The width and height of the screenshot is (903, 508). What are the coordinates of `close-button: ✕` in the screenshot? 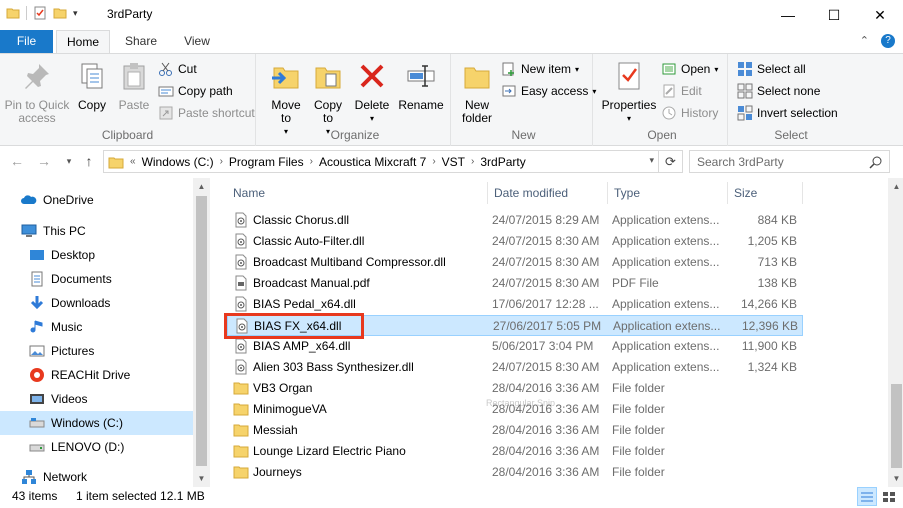 It's located at (880, 15).